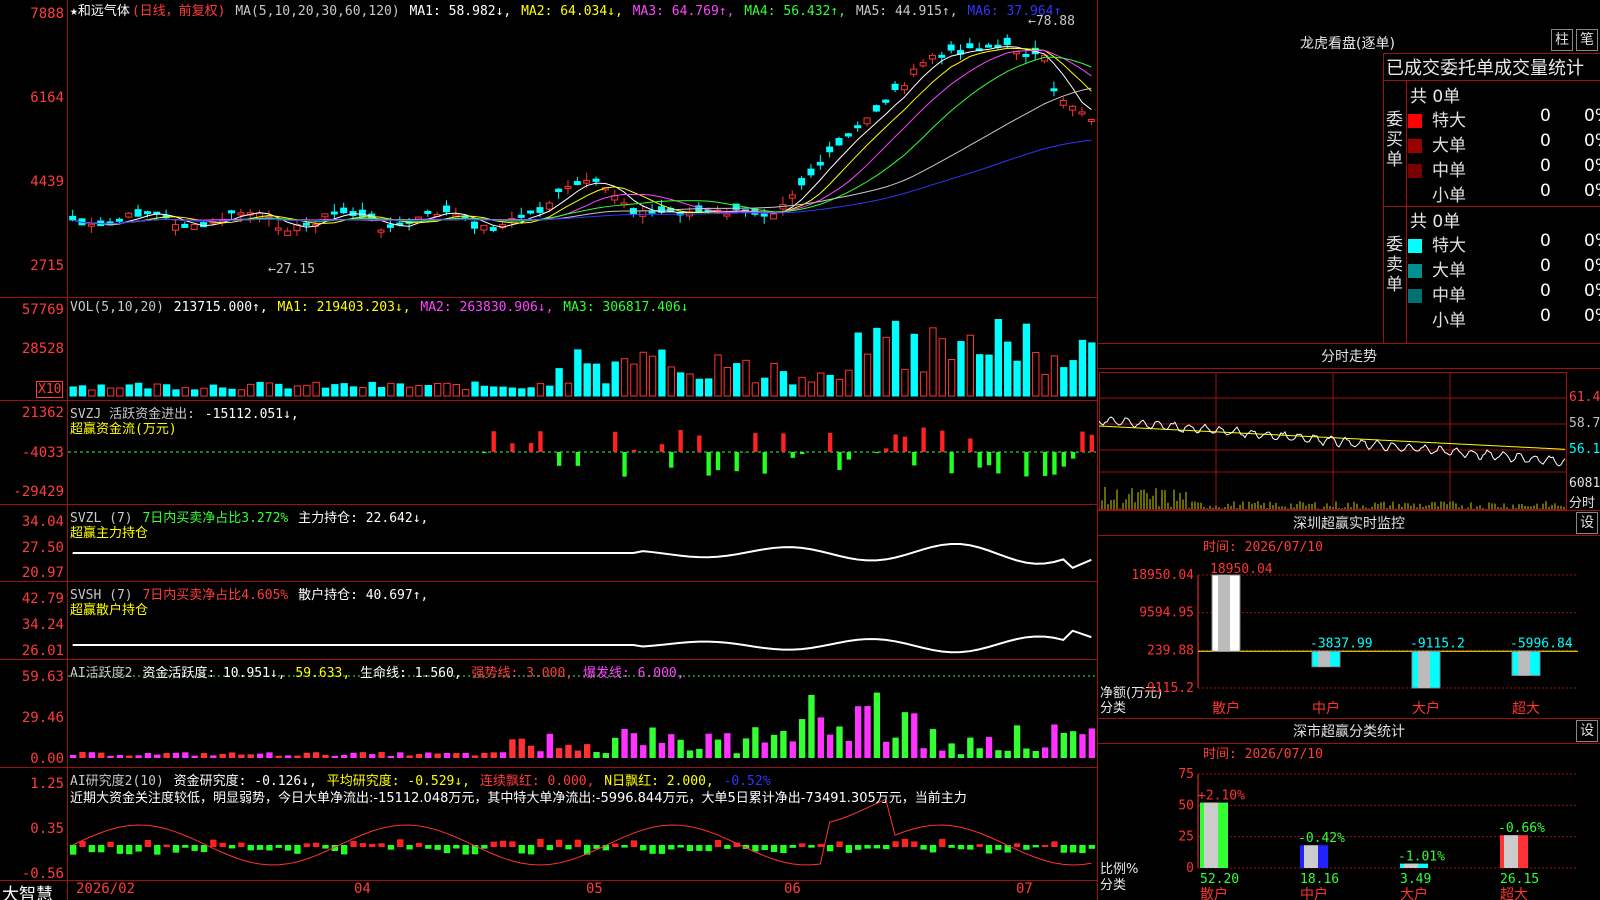 The image size is (1600, 900). I want to click on monitor-bar-label: -9115.2, so click(1437, 643).